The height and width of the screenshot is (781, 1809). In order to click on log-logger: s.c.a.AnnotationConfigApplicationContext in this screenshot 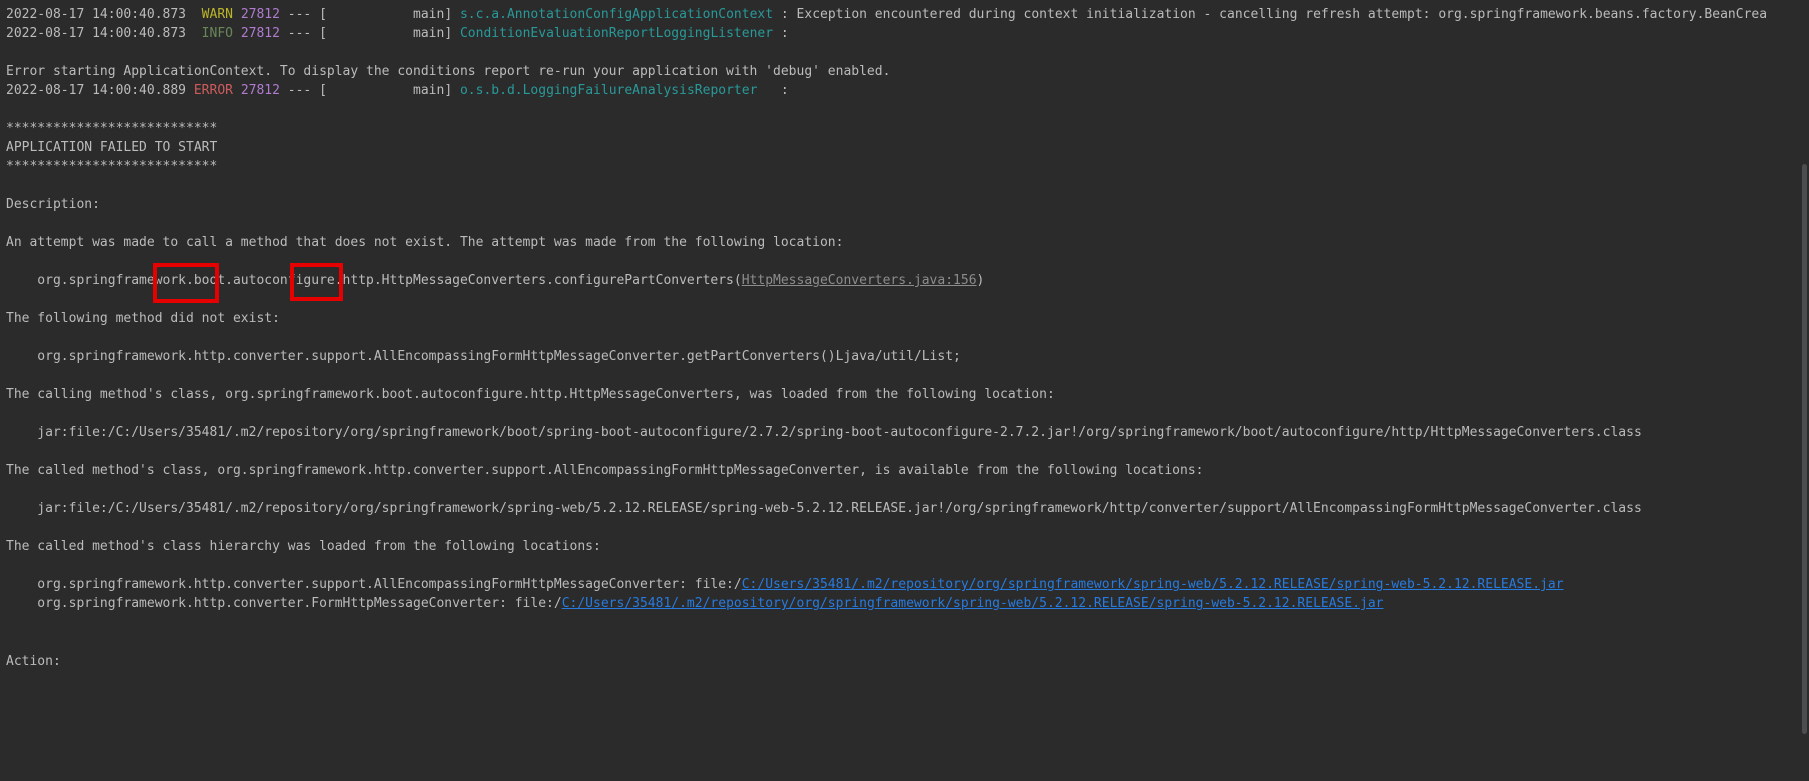, I will do `click(616, 14)`.